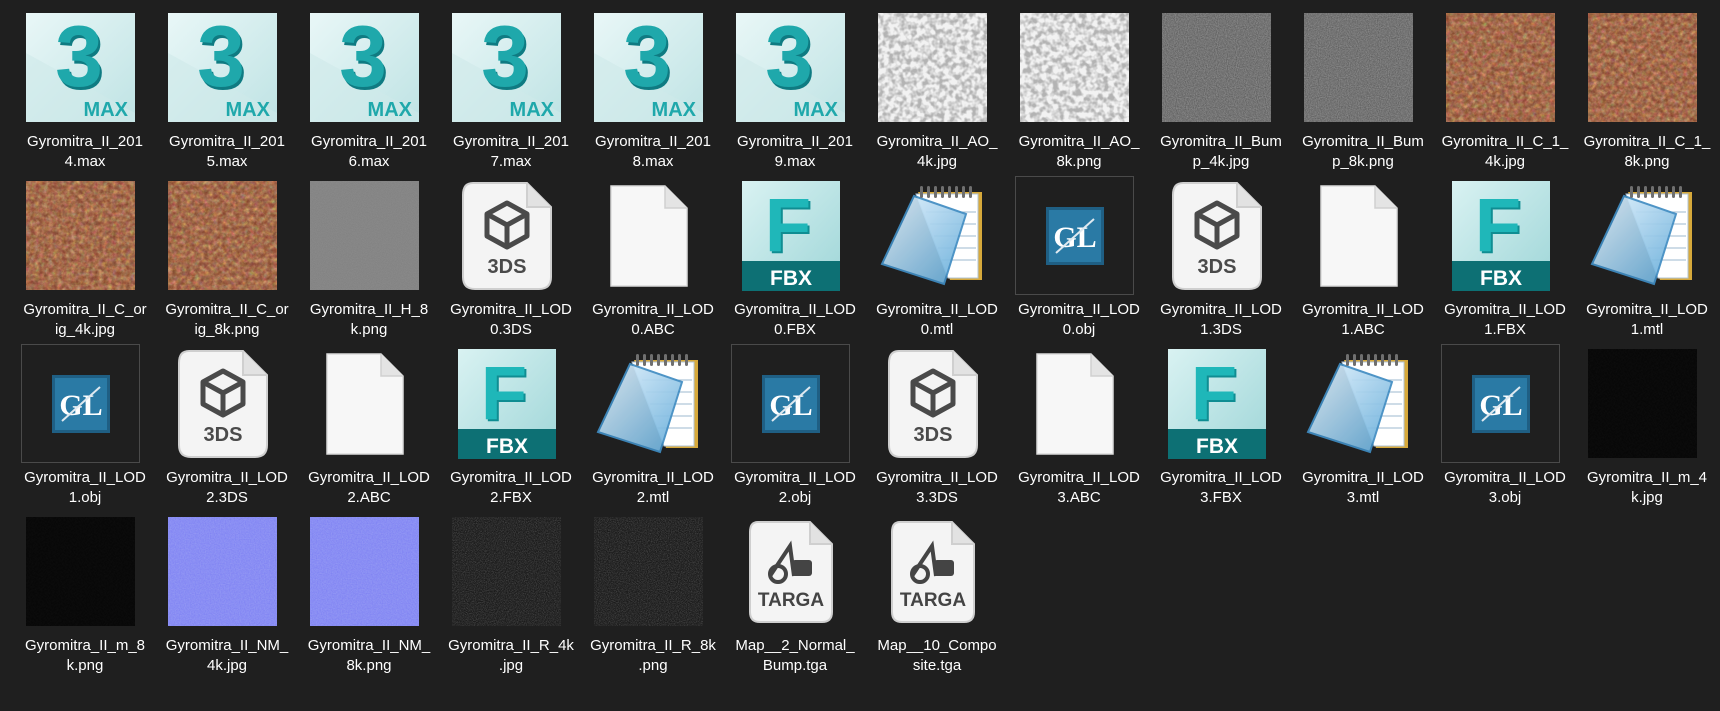 This screenshot has height=711, width=1720. Describe the element at coordinates (653, 161) in the screenshot. I see `file-name-line-2: 8.max` at that location.